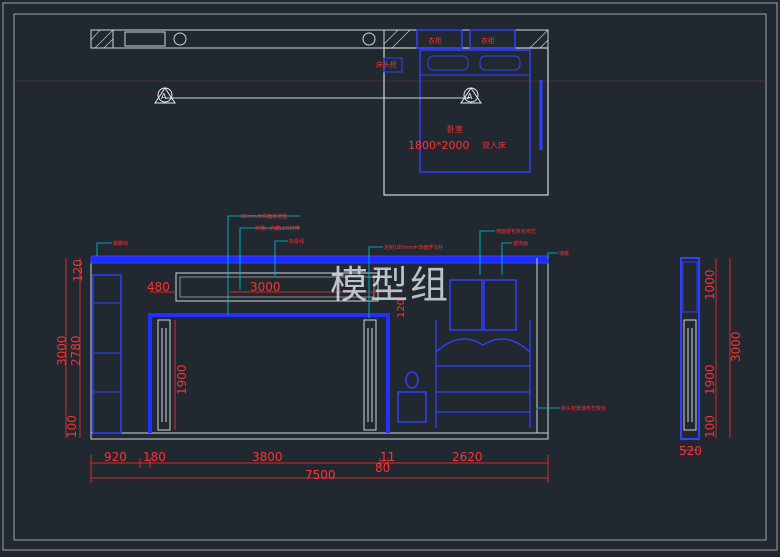 Image resolution: width=780 pixels, height=557 pixels. What do you see at coordinates (690, 451) in the screenshot?
I see `dim-side-520: 520` at bounding box center [690, 451].